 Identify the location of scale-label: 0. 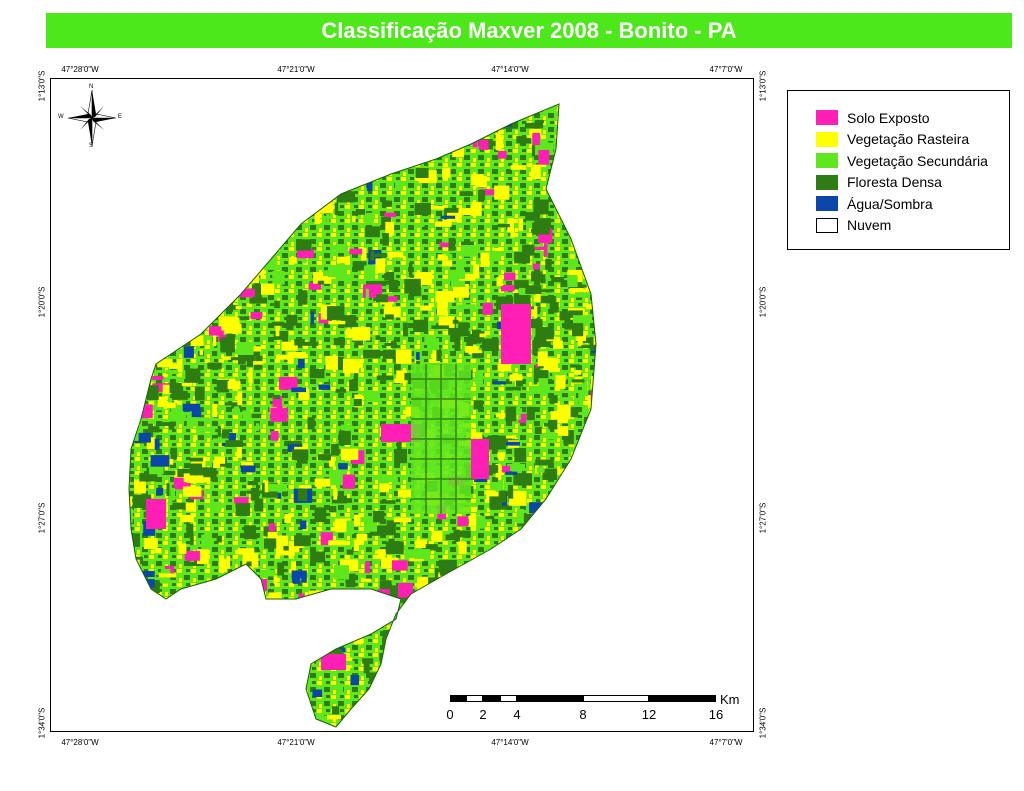
(450, 714).